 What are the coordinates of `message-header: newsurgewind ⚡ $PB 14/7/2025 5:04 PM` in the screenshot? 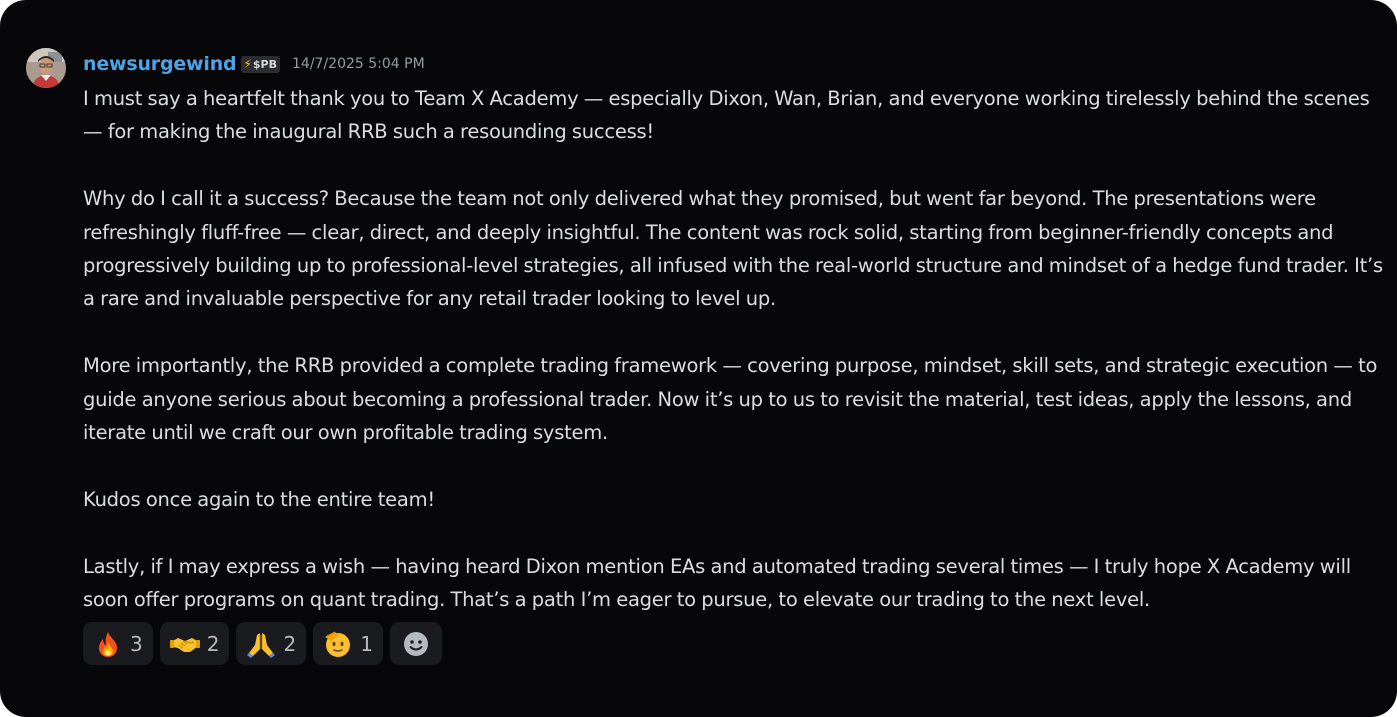 It's located at (733, 64).